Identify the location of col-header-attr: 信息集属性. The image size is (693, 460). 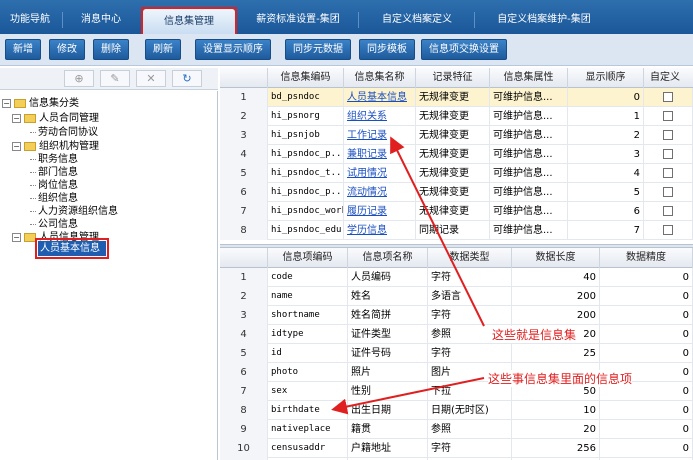
(529, 78).